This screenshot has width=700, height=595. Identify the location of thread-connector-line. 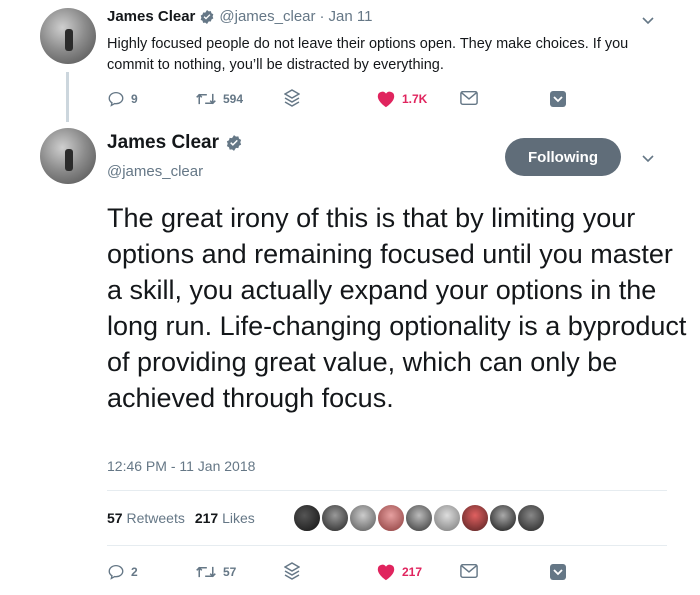
(67, 97).